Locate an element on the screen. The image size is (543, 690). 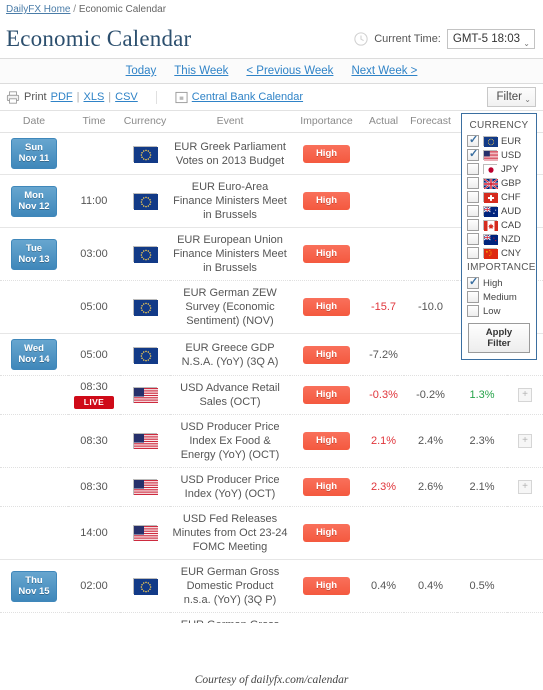
checkbox-cad is located at coordinates (473, 225).